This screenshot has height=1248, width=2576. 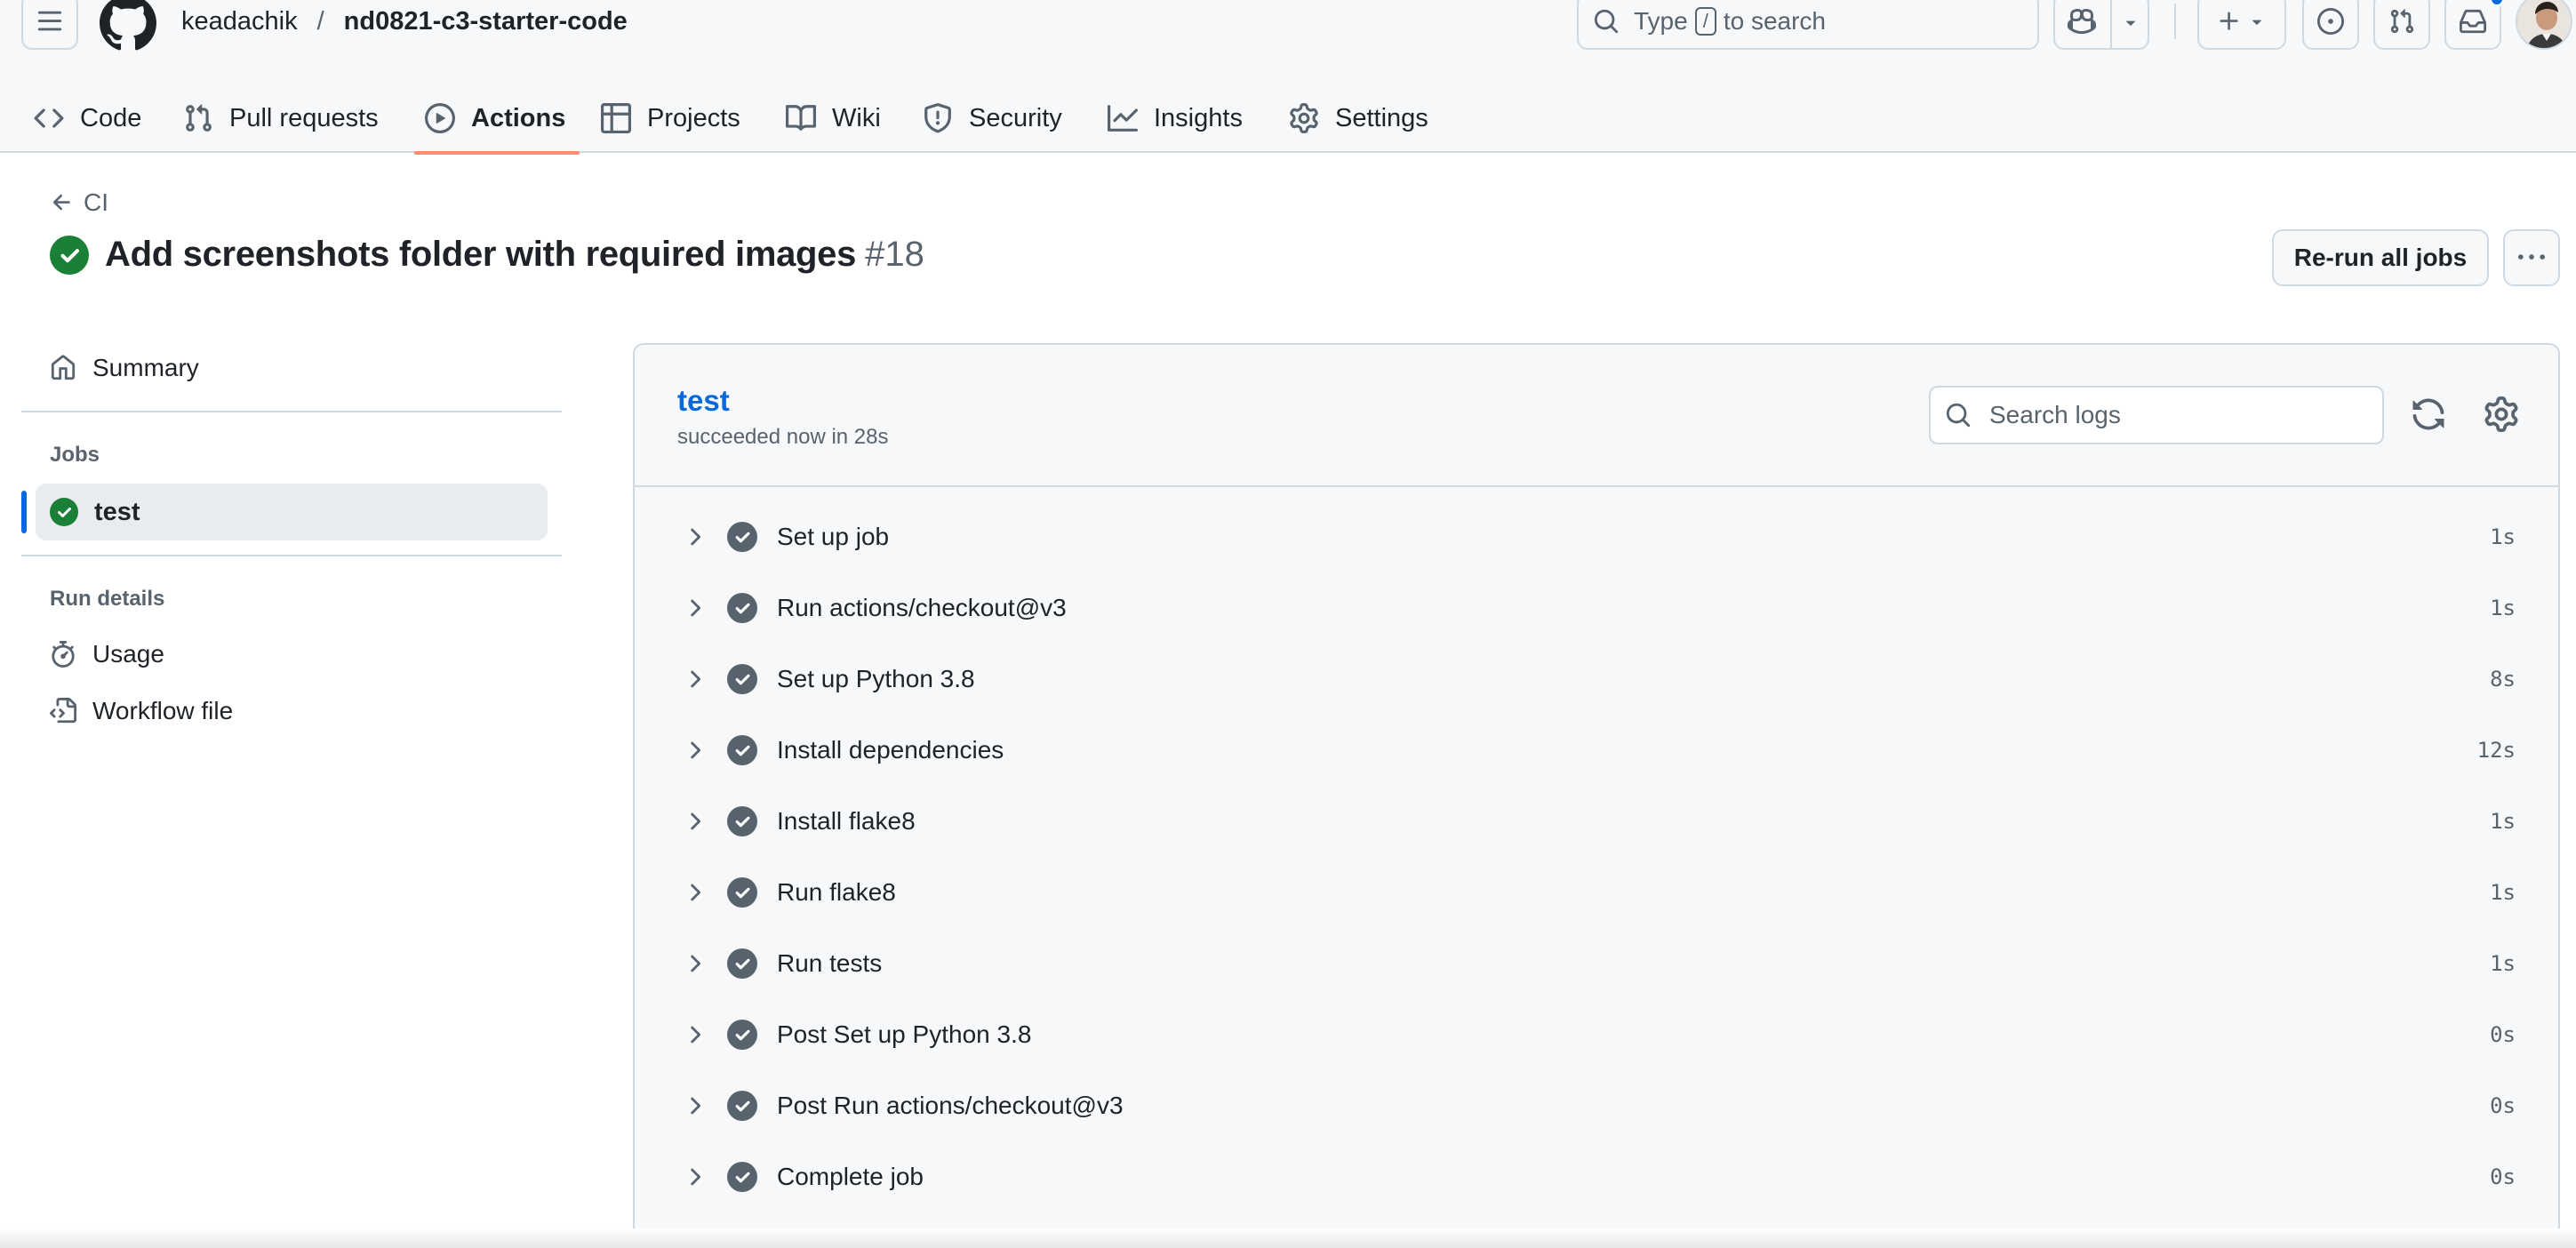 What do you see at coordinates (1596, 1105) in the screenshot?
I see `step-row: Post Run actions/checkout@v3 0s` at bounding box center [1596, 1105].